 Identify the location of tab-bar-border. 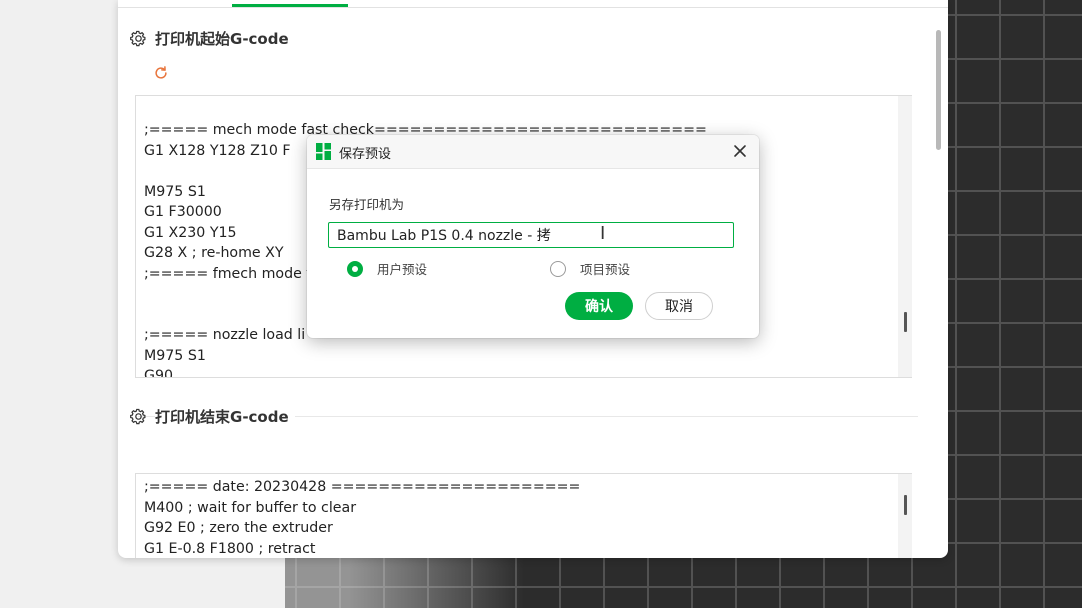
(533, 7).